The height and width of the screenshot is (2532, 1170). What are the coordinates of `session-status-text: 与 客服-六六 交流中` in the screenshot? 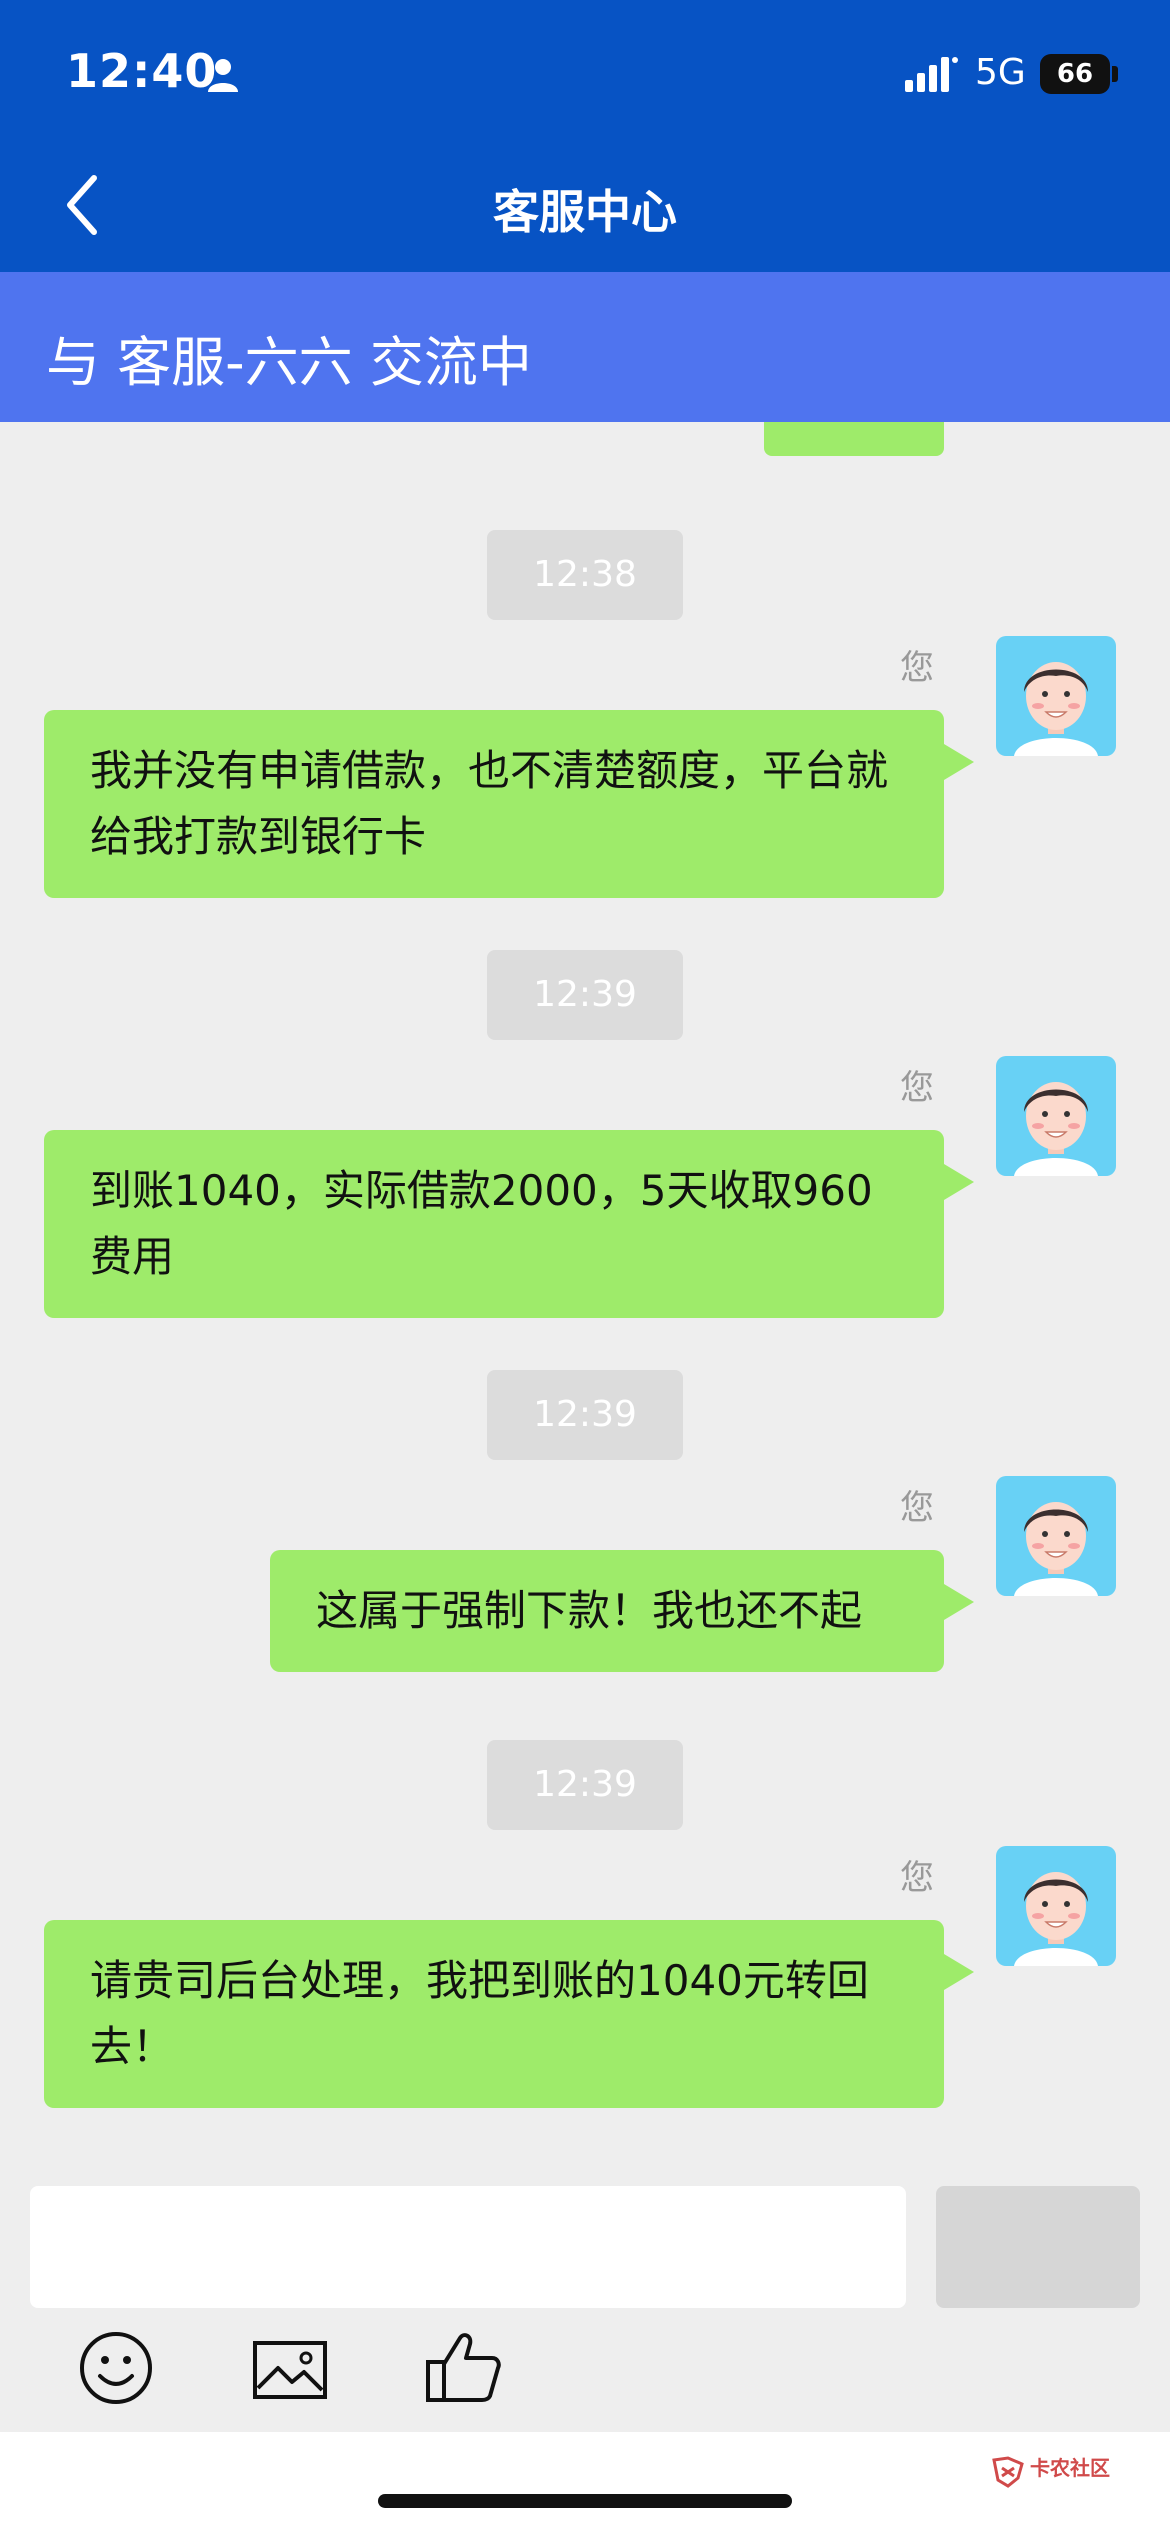 It's located at (289, 362).